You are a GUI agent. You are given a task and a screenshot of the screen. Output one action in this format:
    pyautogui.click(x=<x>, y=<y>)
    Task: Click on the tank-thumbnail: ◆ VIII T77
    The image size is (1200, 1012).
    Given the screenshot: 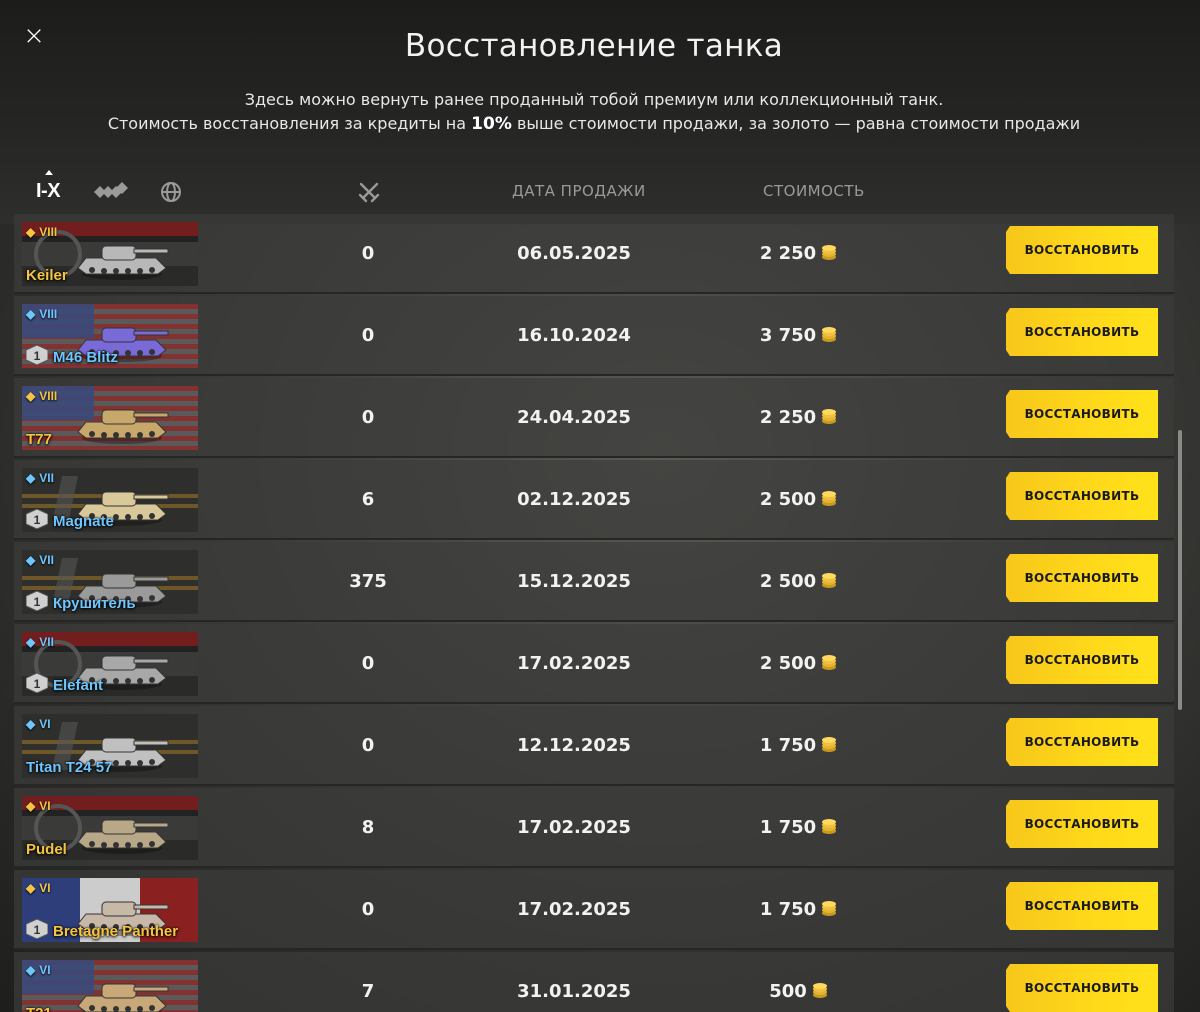 What is the action you would take?
    pyautogui.click(x=110, y=418)
    